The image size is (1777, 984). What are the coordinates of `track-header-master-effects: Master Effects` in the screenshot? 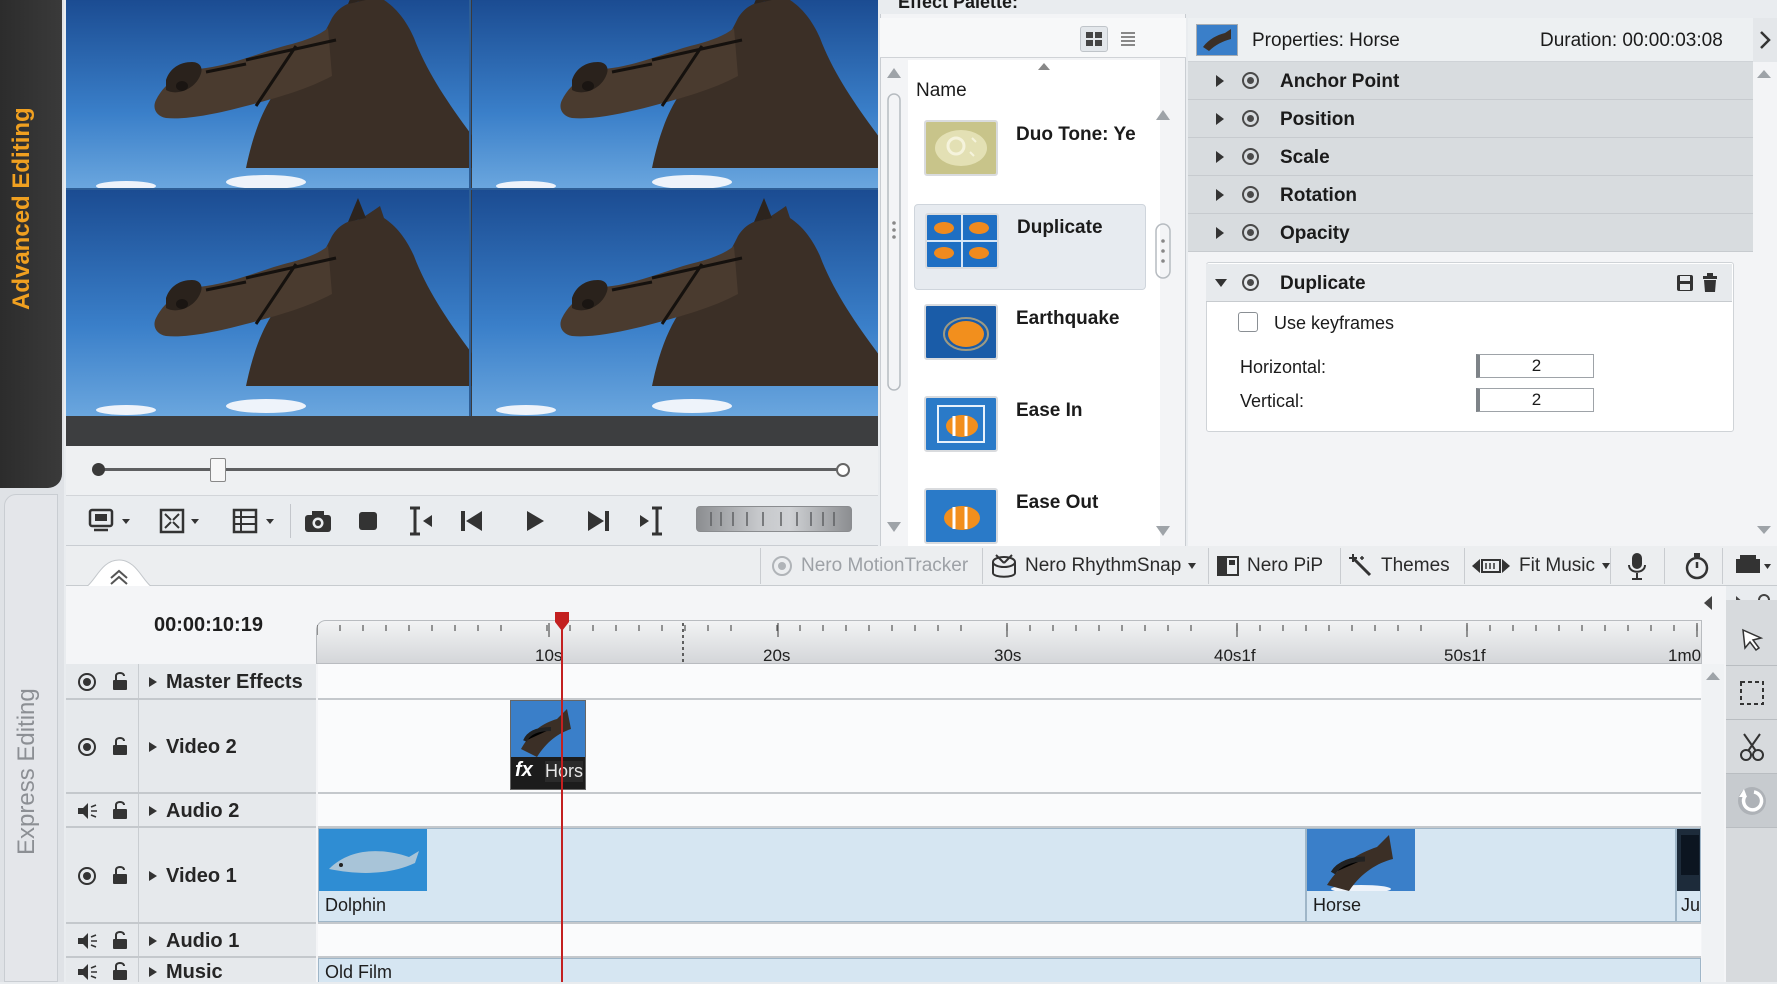 It's located at (191, 682).